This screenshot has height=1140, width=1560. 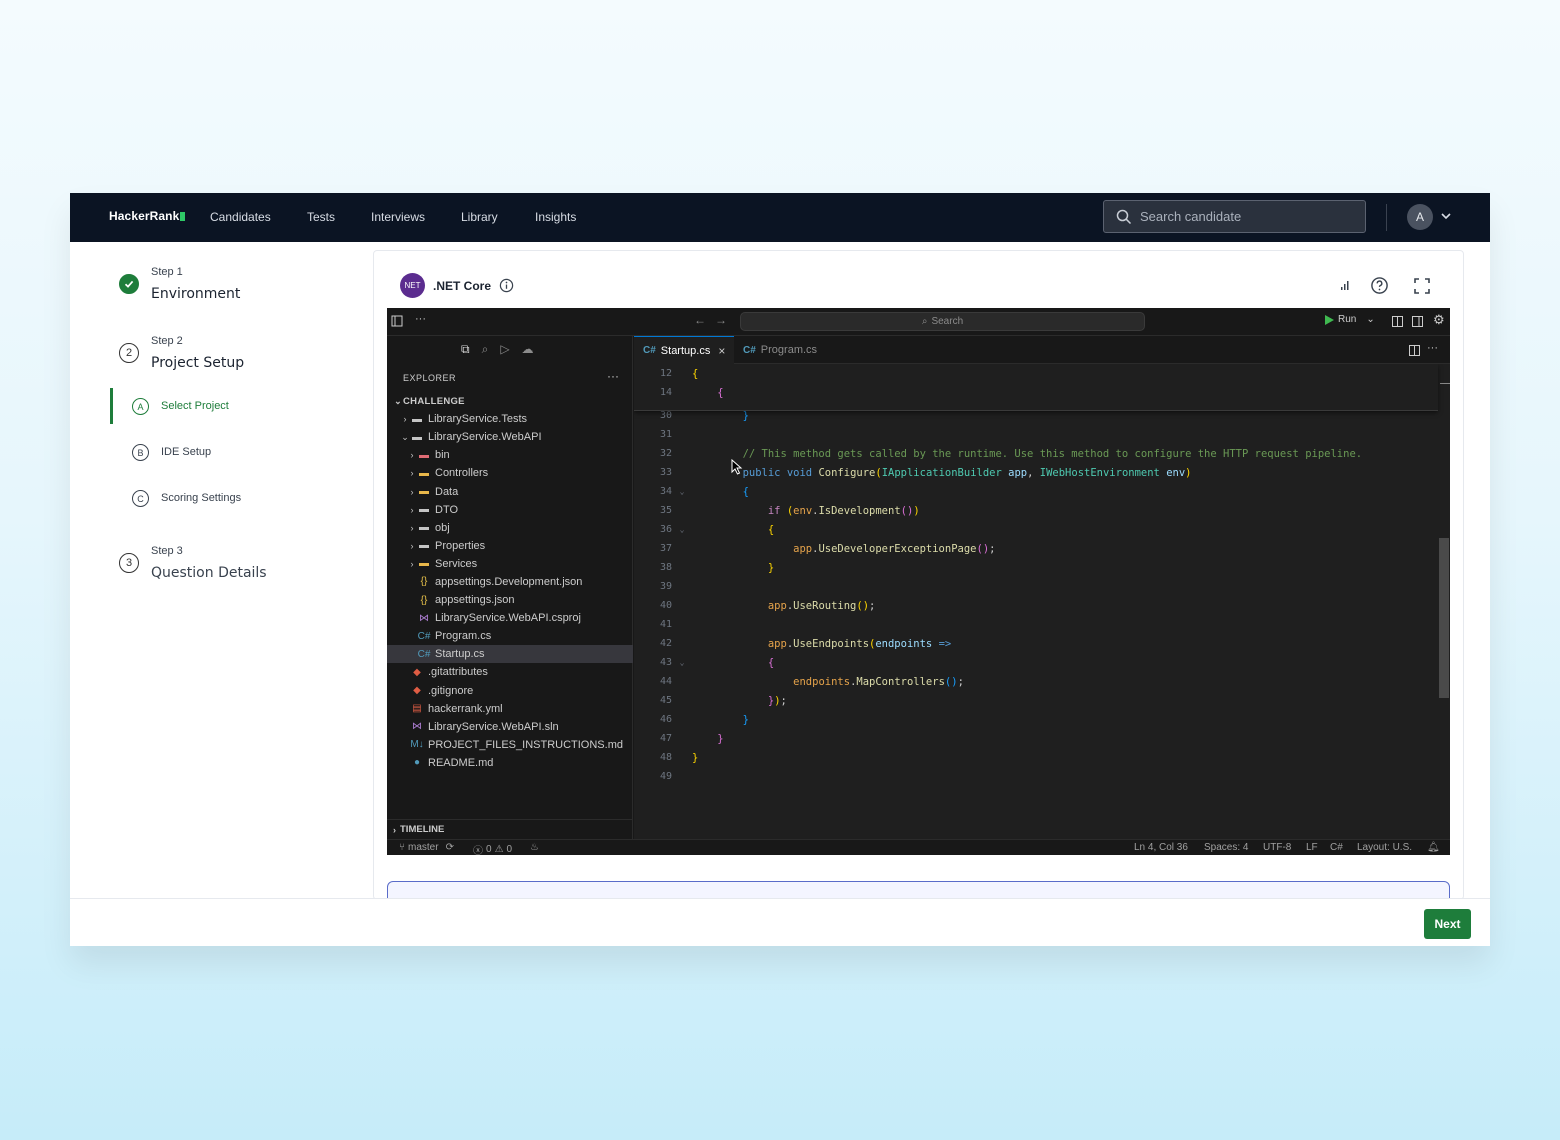 I want to click on tree-item: M↓ PROJECT_FILES_INSTRUCTIONS.md, so click(x=510, y=745).